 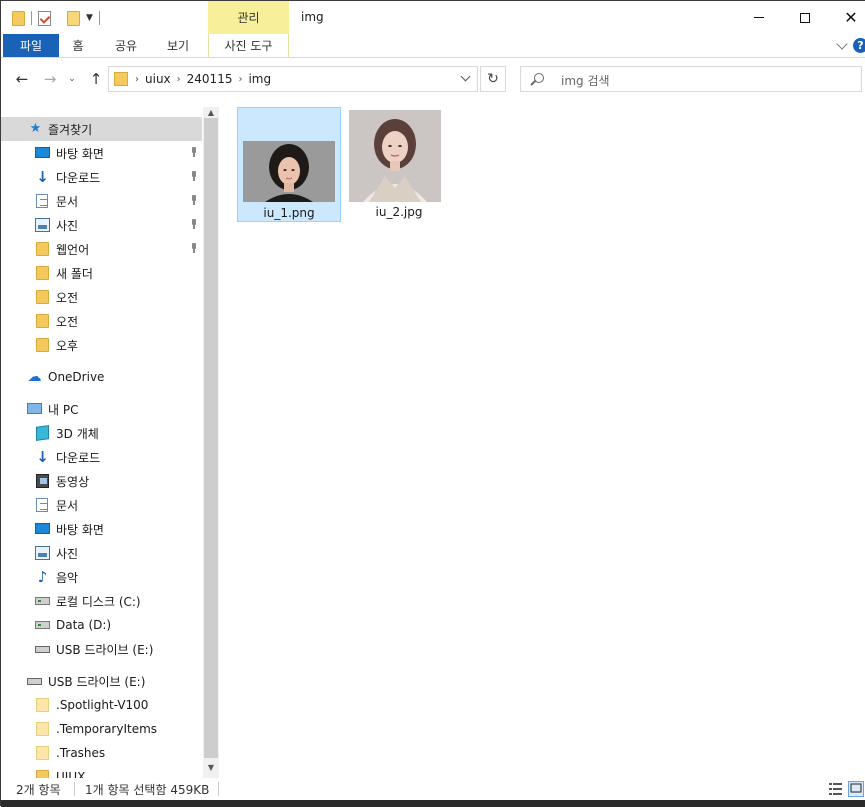 I want to click on sidebar-item-folder: .Spotlight-V100, so click(x=101, y=705).